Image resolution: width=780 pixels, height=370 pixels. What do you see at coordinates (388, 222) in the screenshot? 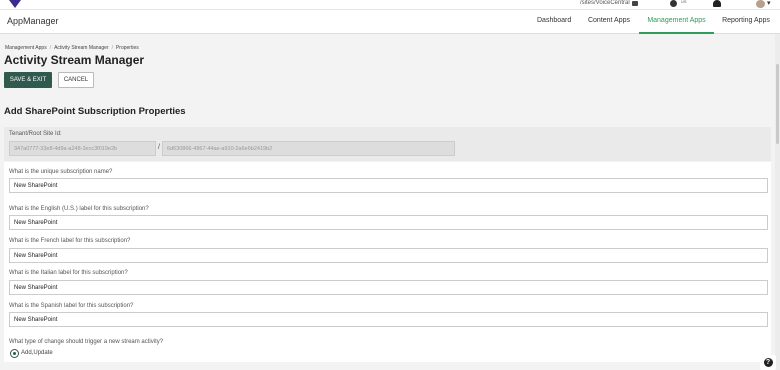
I see `english-label-input: New SharePoint` at bounding box center [388, 222].